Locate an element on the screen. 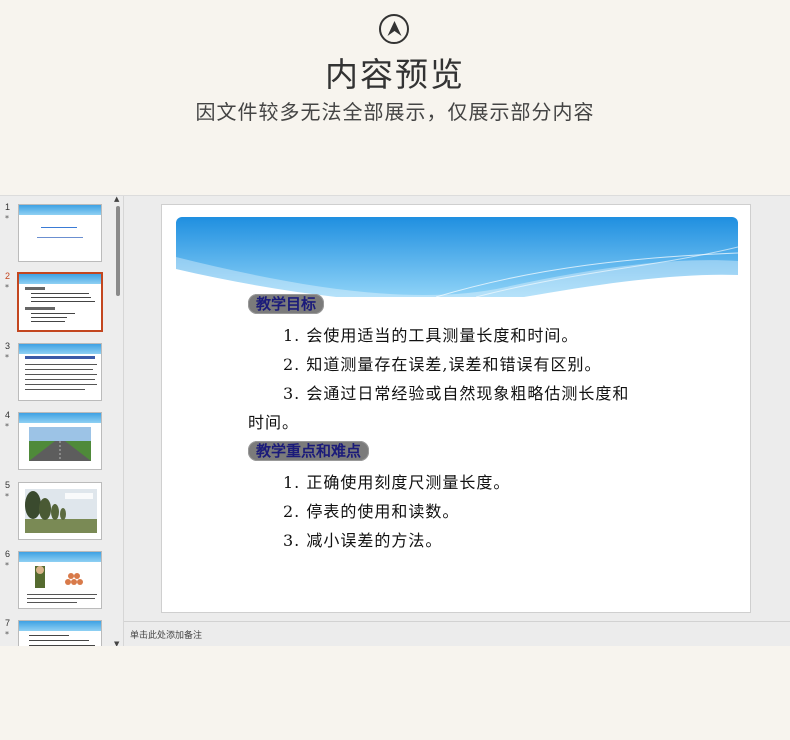 This screenshot has height=740, width=790. trees-photo-icon is located at coordinates (61, 511).